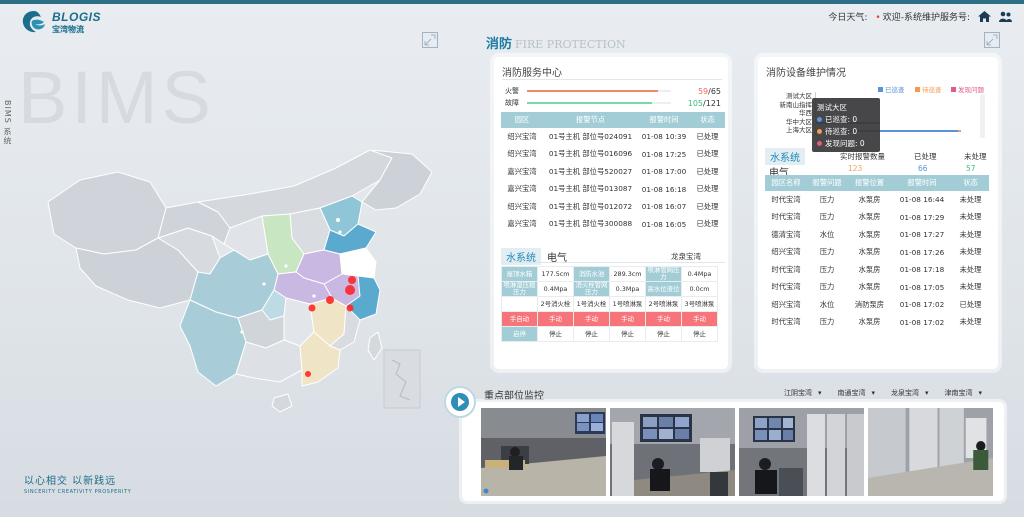 The image size is (1024, 517). Describe the element at coordinates (970, 183) in the screenshot. I see `col-header: 状态` at that location.